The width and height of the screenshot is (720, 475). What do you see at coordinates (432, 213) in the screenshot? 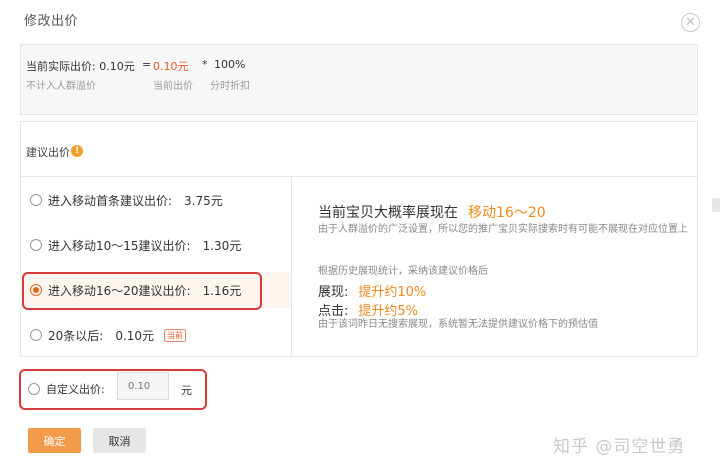
I see `detail-headline: 当前宝贝大概率展现在 移动16～20` at bounding box center [432, 213].